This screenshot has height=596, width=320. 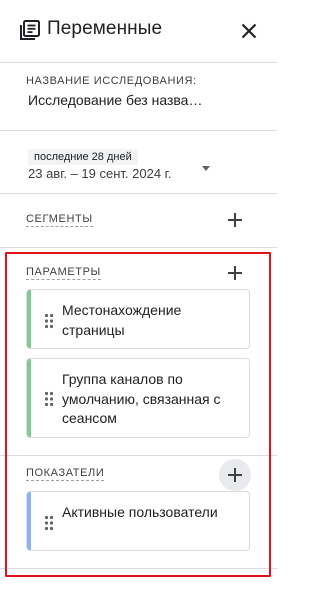 What do you see at coordinates (105, 28) in the screenshot?
I see `panel-title: Переменные` at bounding box center [105, 28].